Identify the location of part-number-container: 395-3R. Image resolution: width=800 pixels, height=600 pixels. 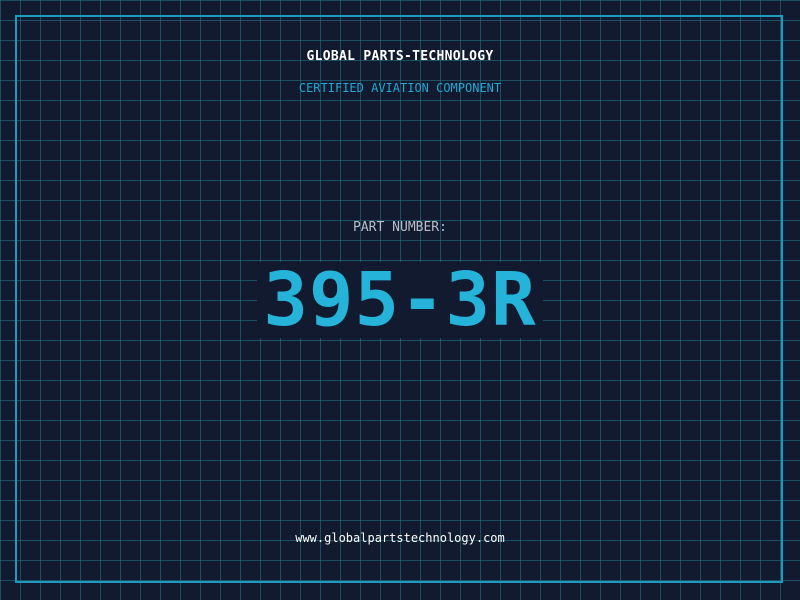
(400, 300).